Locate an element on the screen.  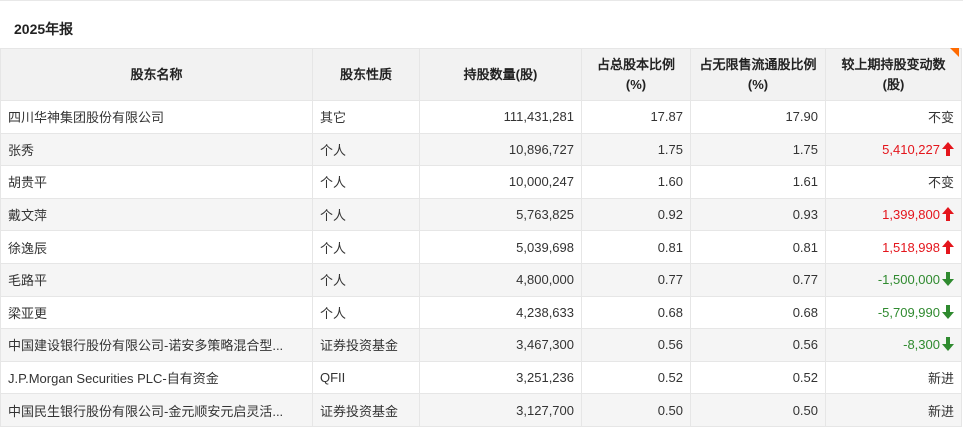
pct-float-cell: 0.50 is located at coordinates (758, 410).